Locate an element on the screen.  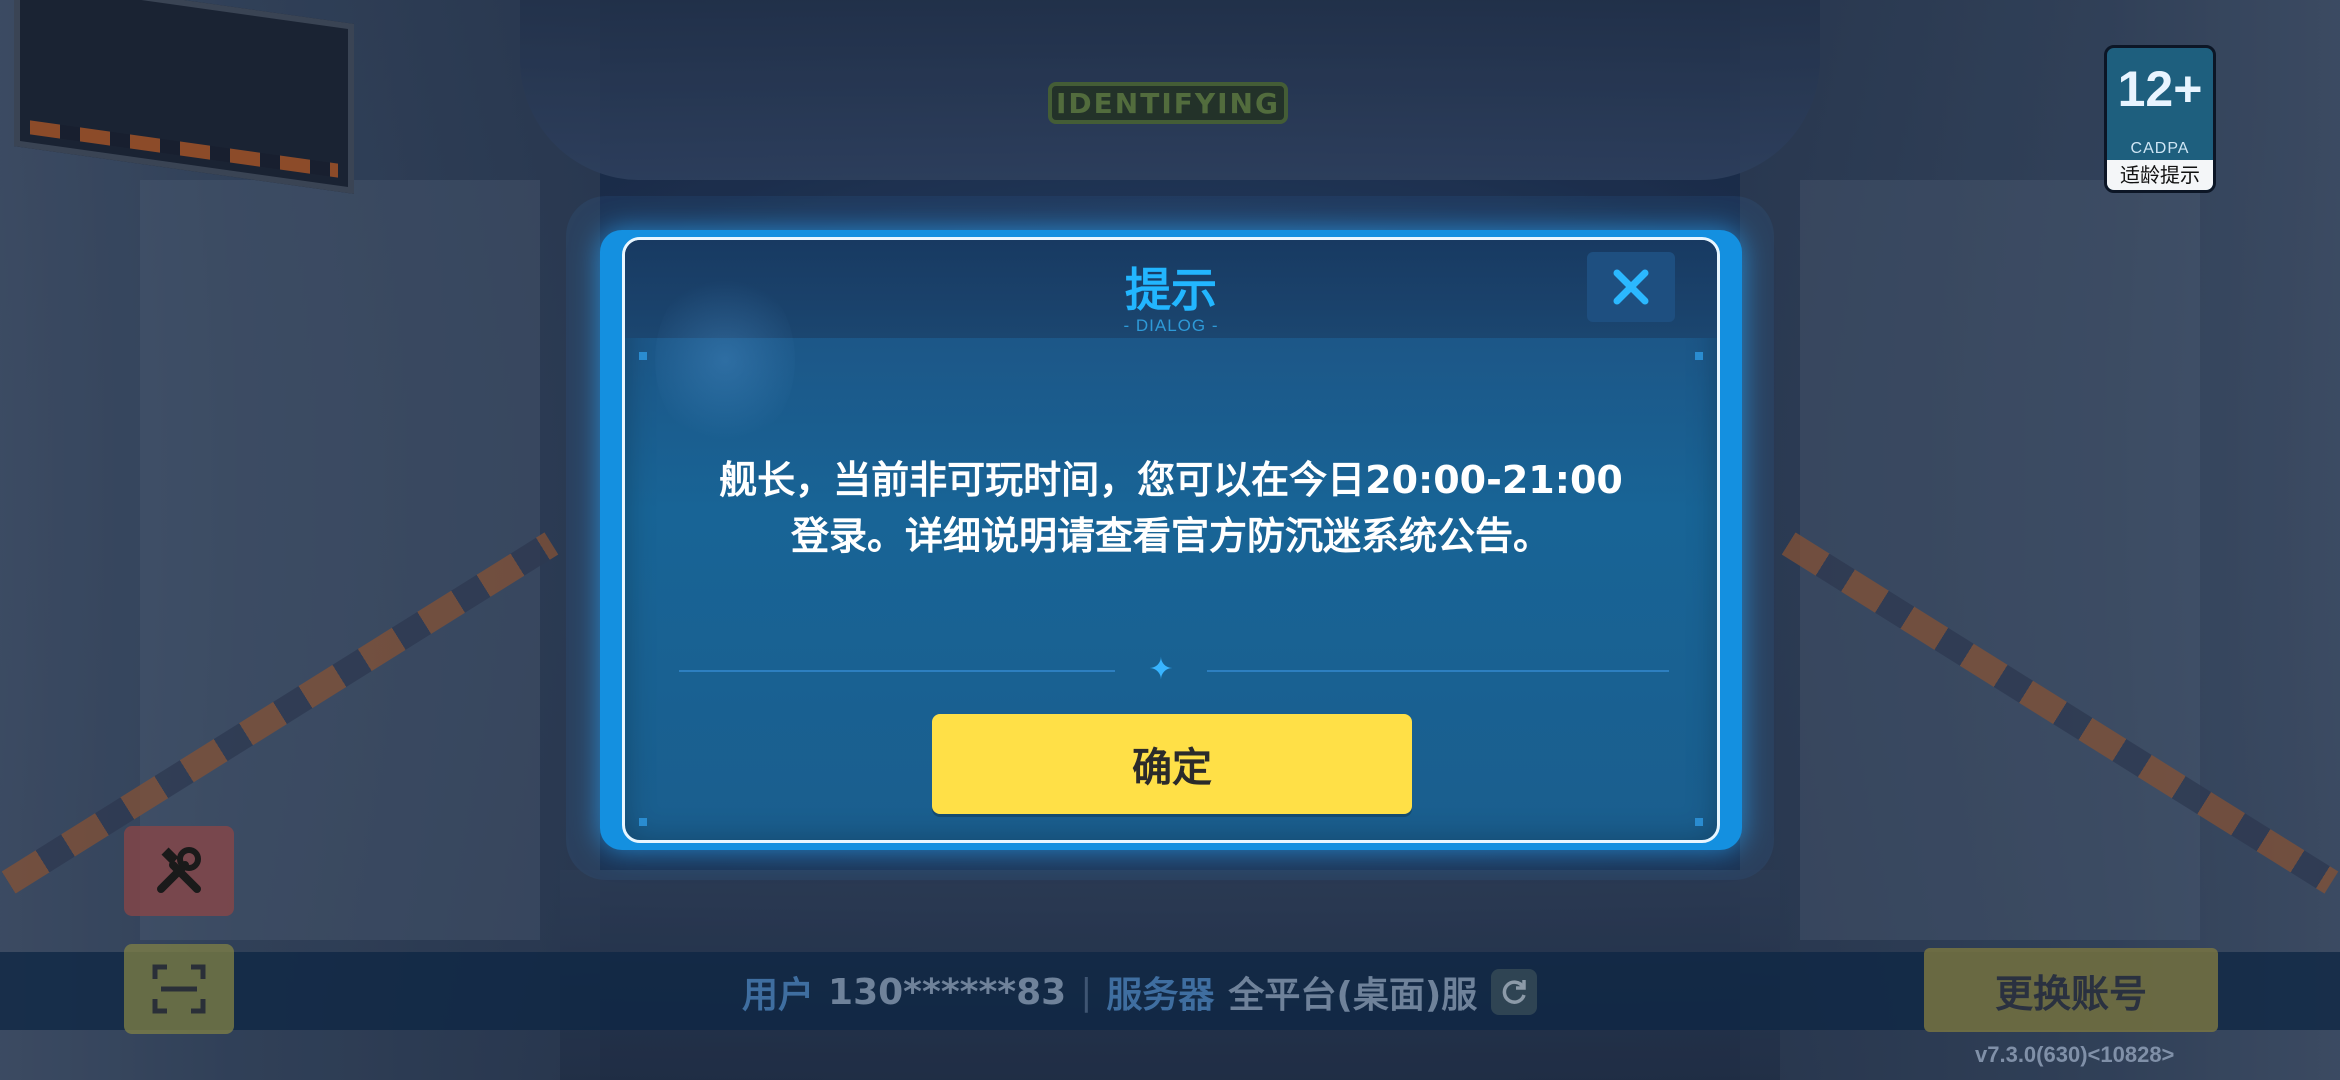
repair-tools-button is located at coordinates (179, 871).